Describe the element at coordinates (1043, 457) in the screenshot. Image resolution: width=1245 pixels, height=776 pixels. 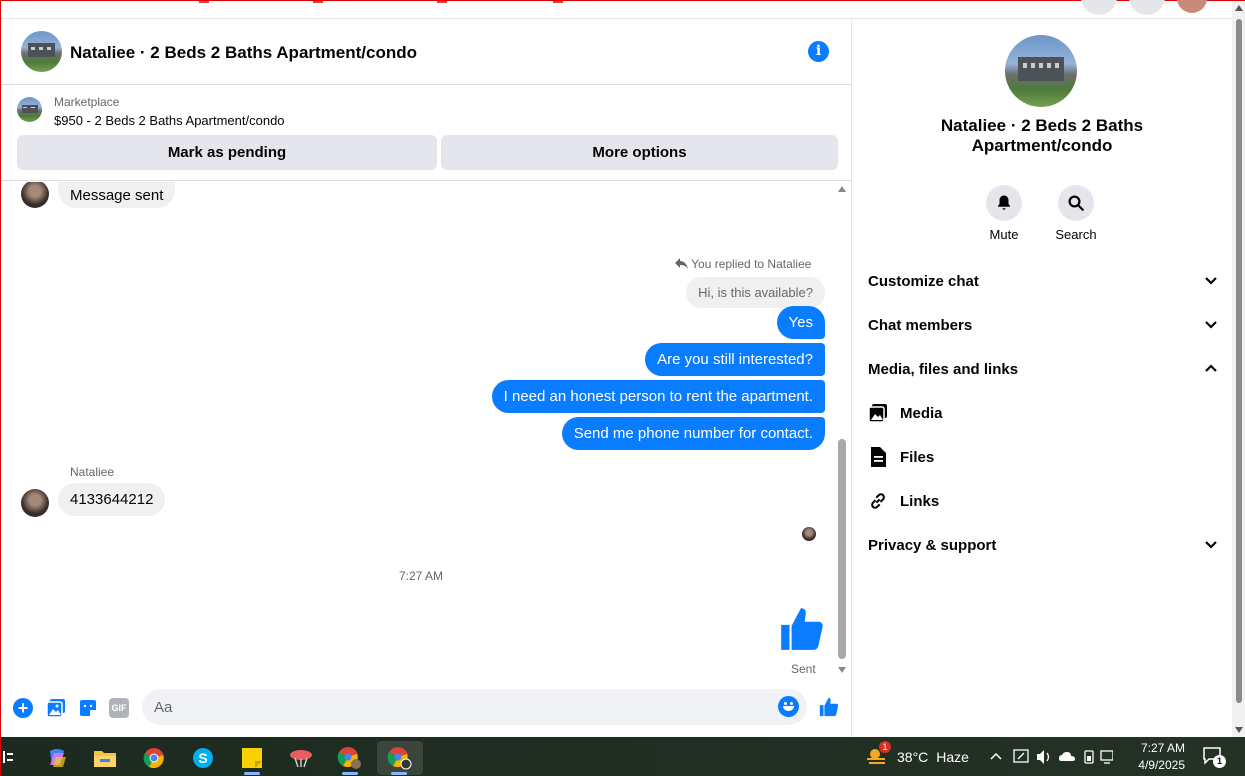
I see `files-item: Files` at that location.